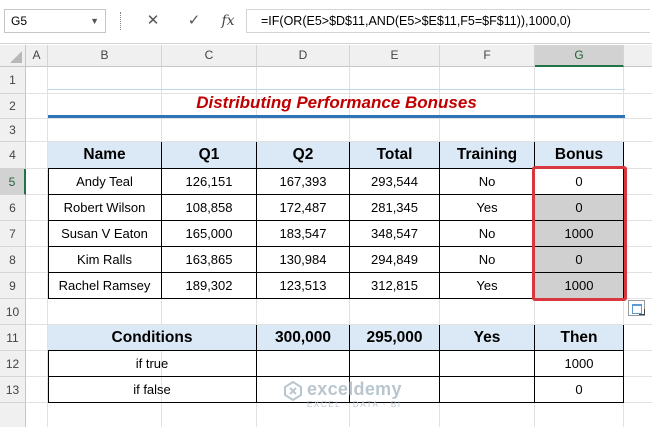  Describe the element at coordinates (303, 155) in the screenshot. I see `header-q2: Q2` at that location.